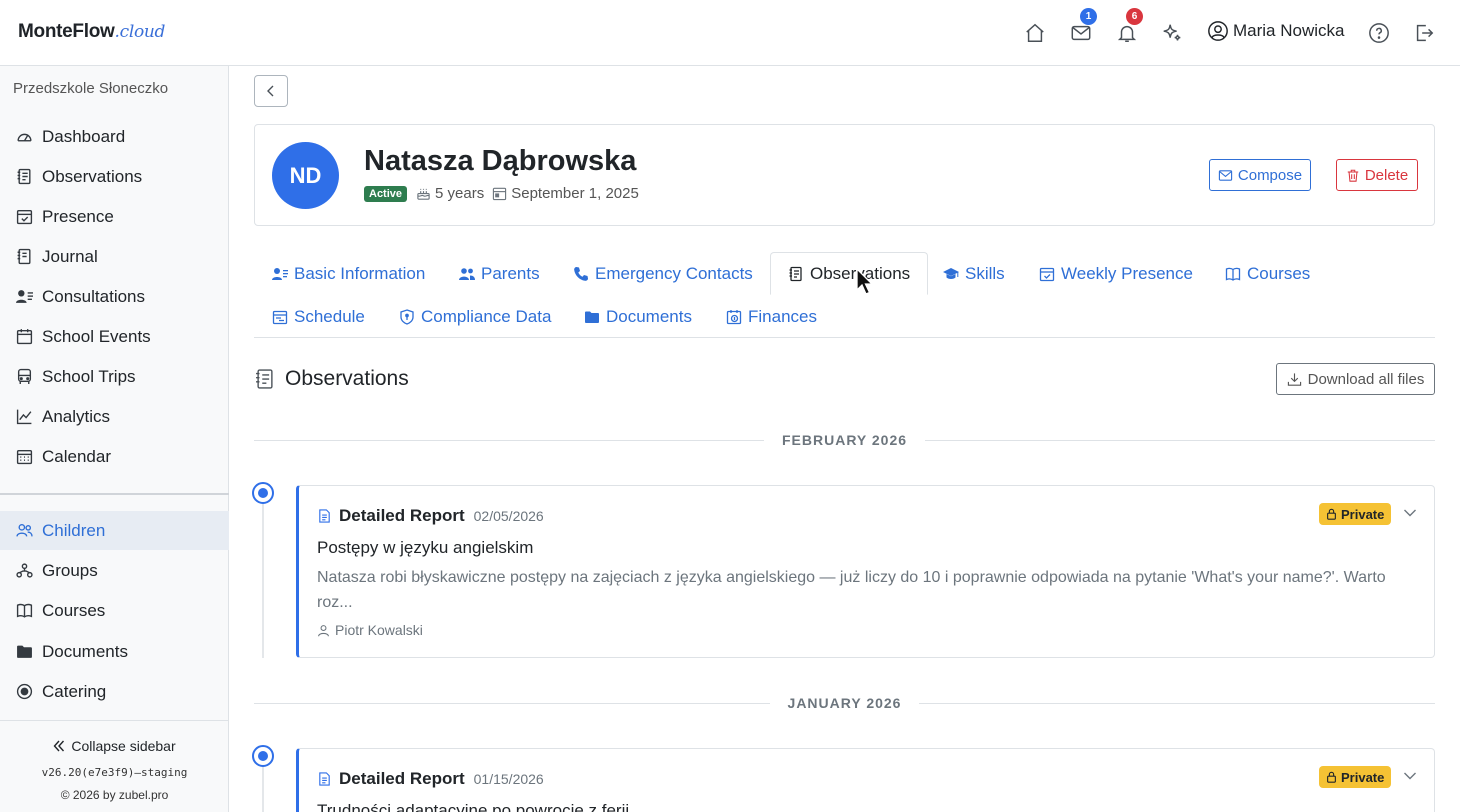  What do you see at coordinates (24, 691) in the screenshot?
I see `plate-icon` at bounding box center [24, 691].